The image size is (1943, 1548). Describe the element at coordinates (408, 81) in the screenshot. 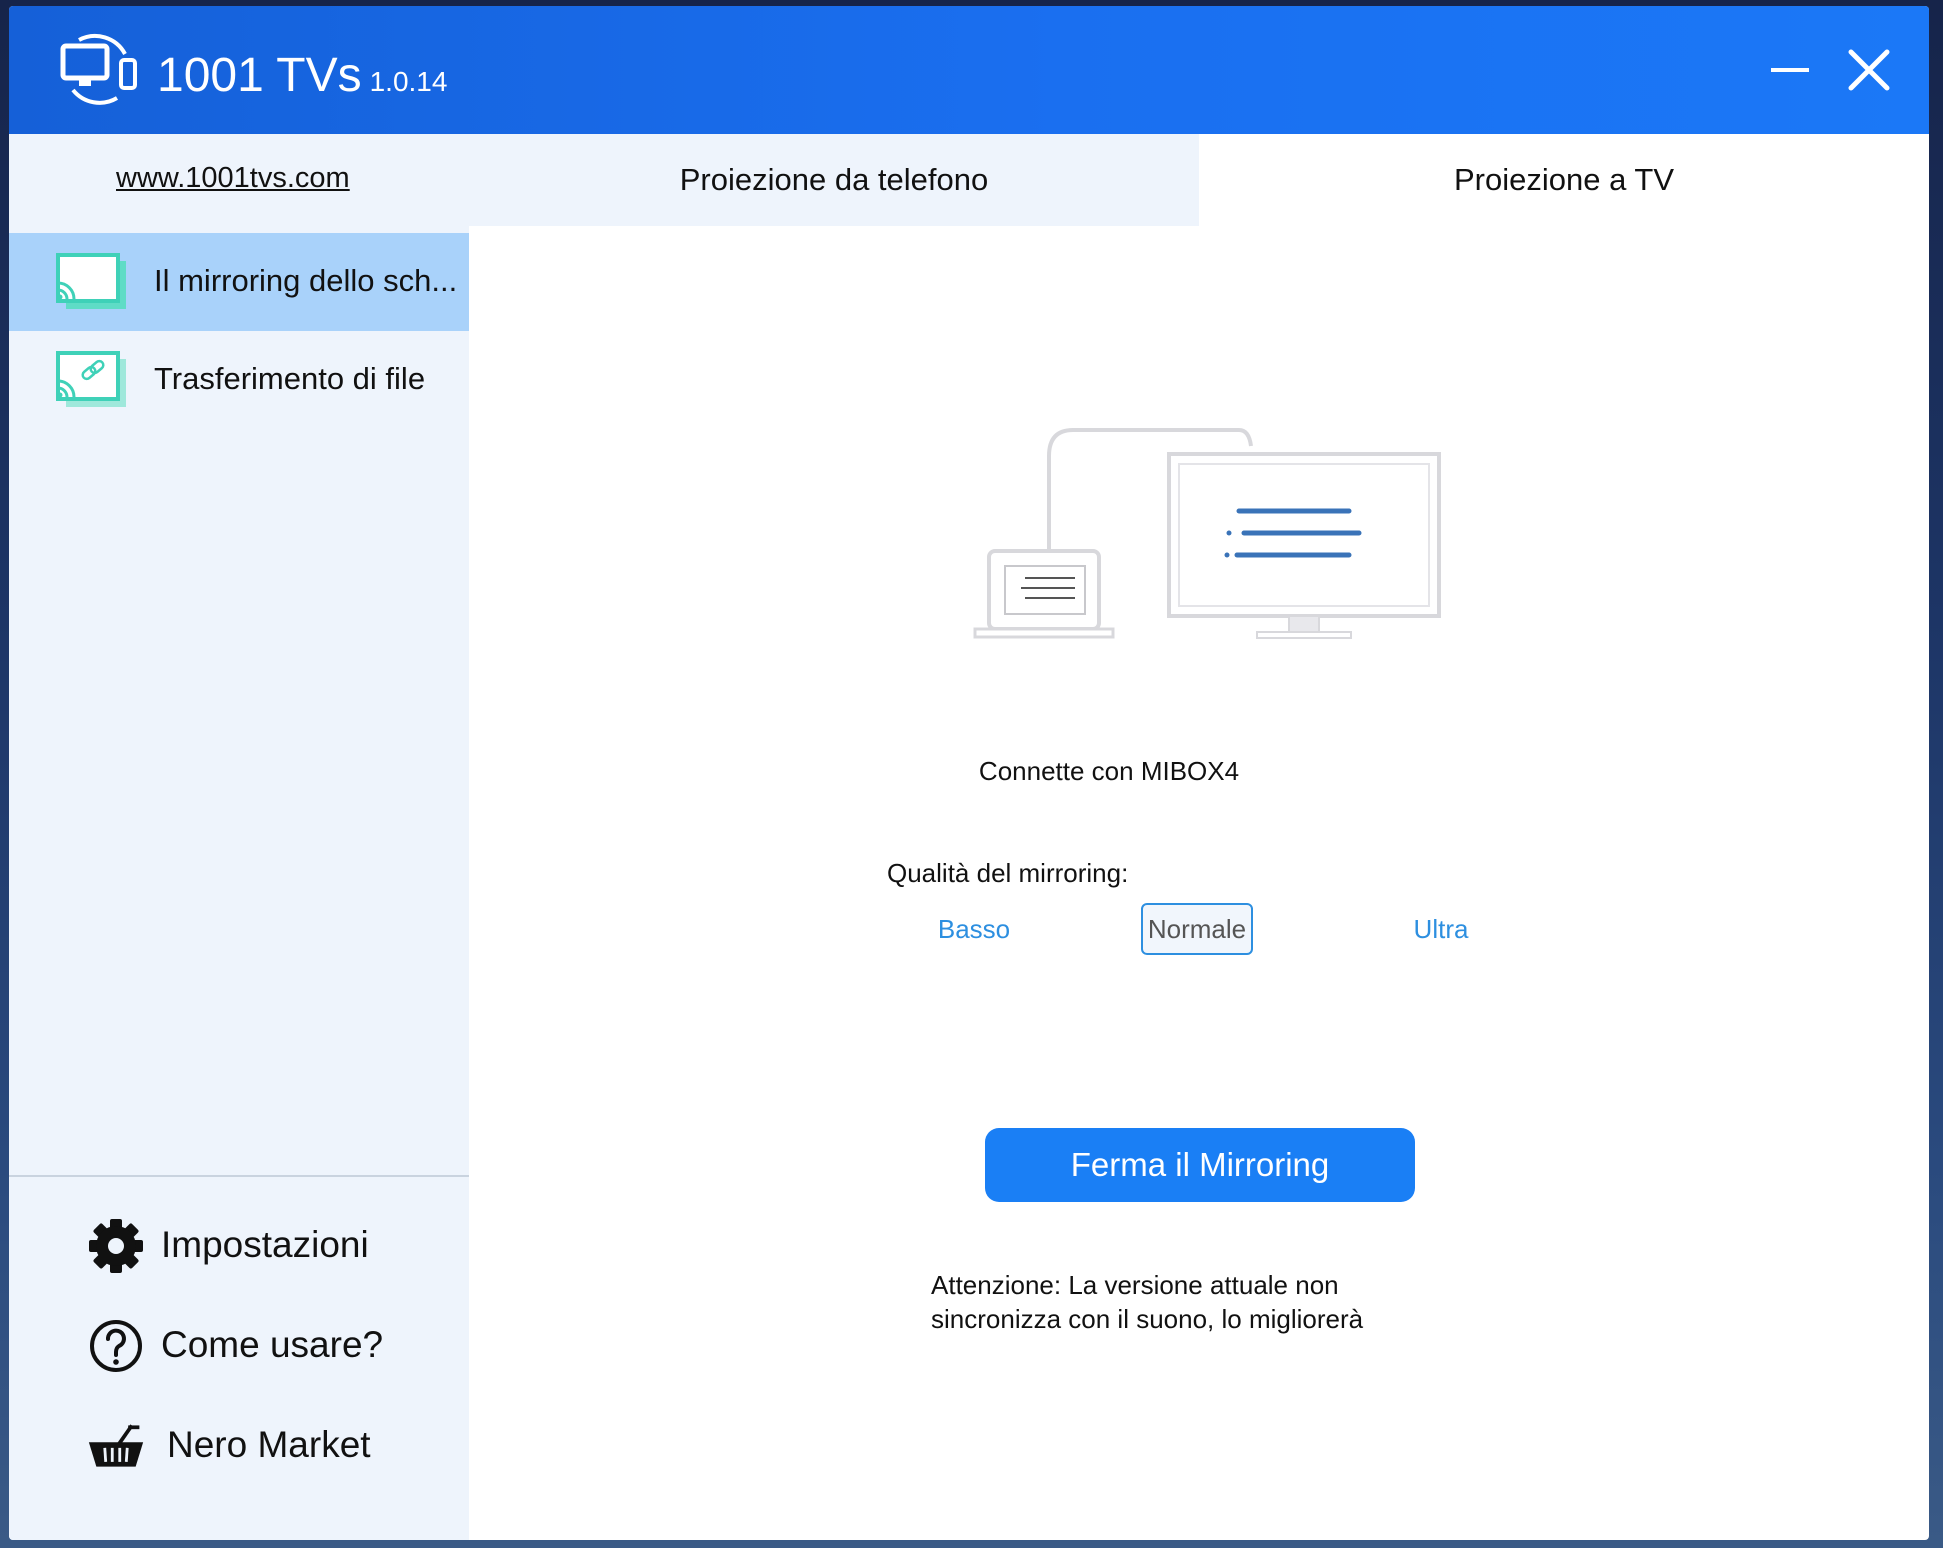

I see `app-version: 1.0.14` at that location.